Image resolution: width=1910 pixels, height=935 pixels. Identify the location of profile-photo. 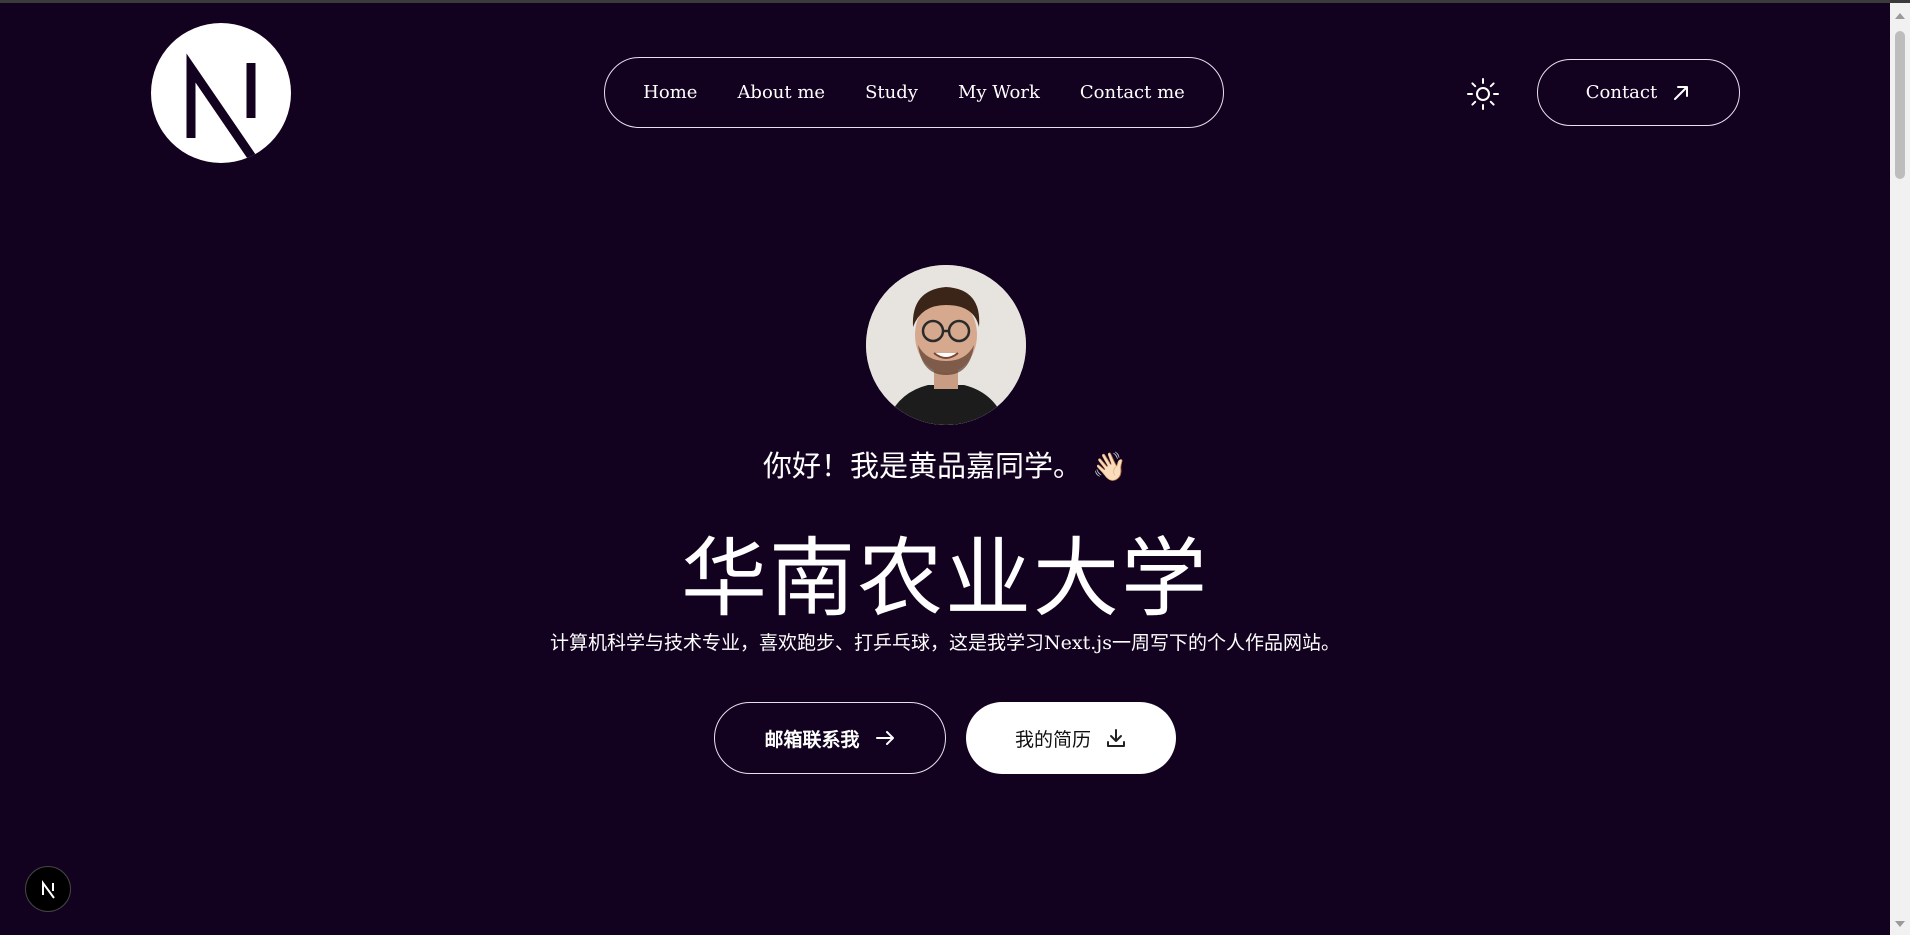
(946, 345).